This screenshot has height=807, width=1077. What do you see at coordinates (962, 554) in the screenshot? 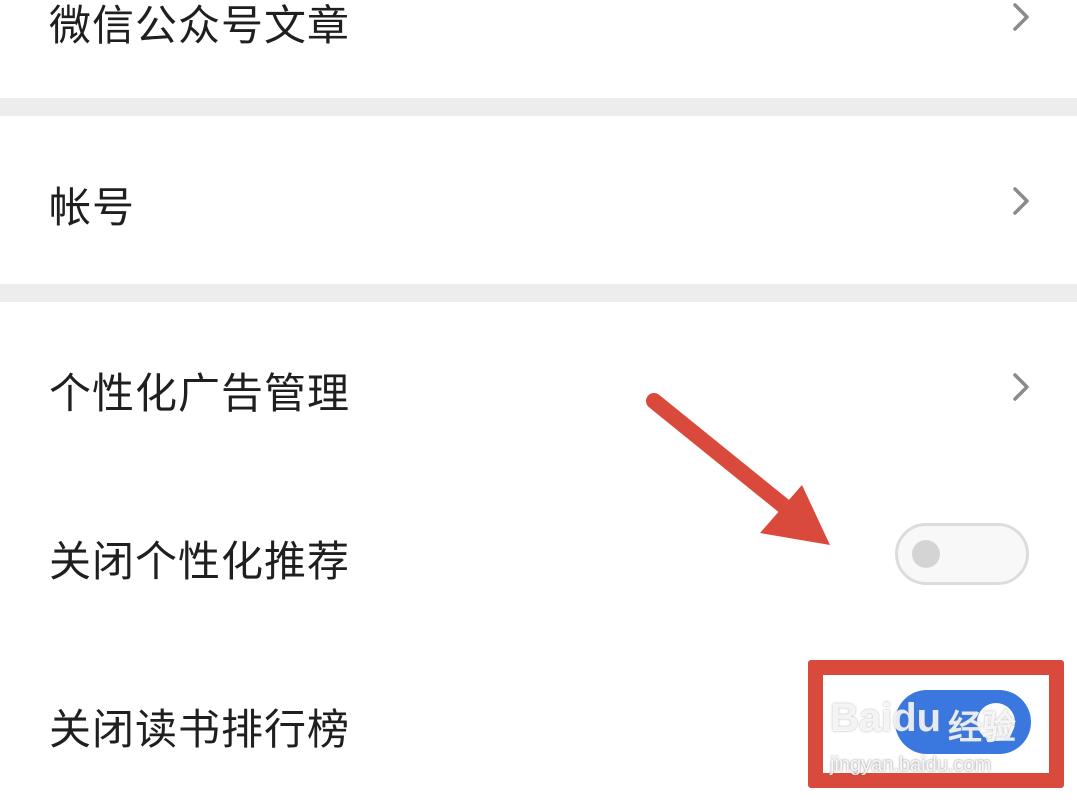
I see `recommendation-toggle` at bounding box center [962, 554].